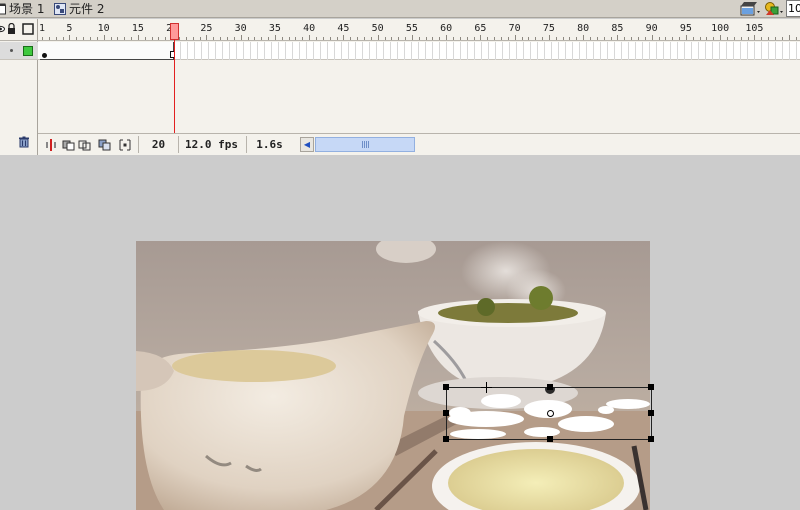 This screenshot has height=510, width=800. Describe the element at coordinates (79, 8) in the screenshot. I see `breadcrumb-symbol: 元件 2` at that location.